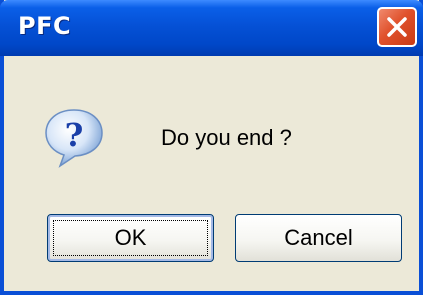 The image size is (425, 295). I want to click on cancel-button: Cancel, so click(318, 238).